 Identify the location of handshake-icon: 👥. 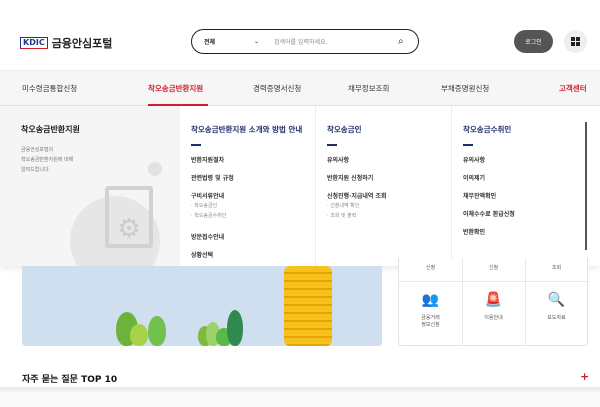
(430, 300).